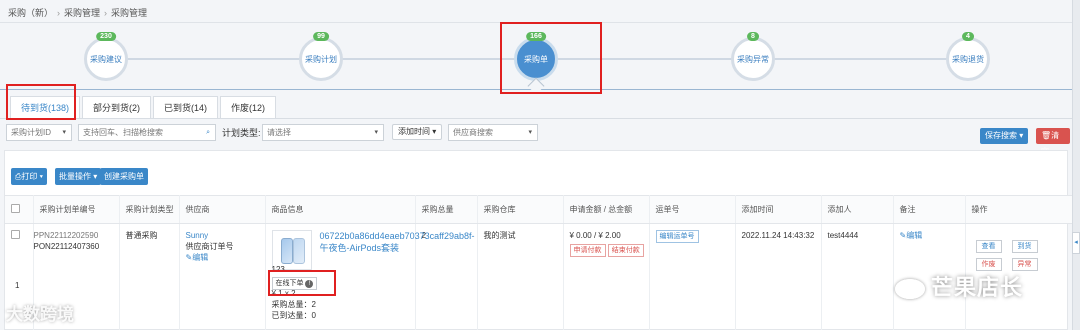  I want to click on edit-remark-link: ✎编辑, so click(911, 235).